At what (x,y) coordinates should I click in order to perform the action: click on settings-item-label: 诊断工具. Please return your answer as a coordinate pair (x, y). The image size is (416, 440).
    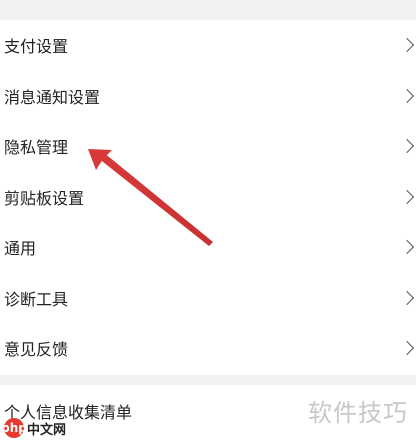
    Looking at the image, I should click on (36, 299).